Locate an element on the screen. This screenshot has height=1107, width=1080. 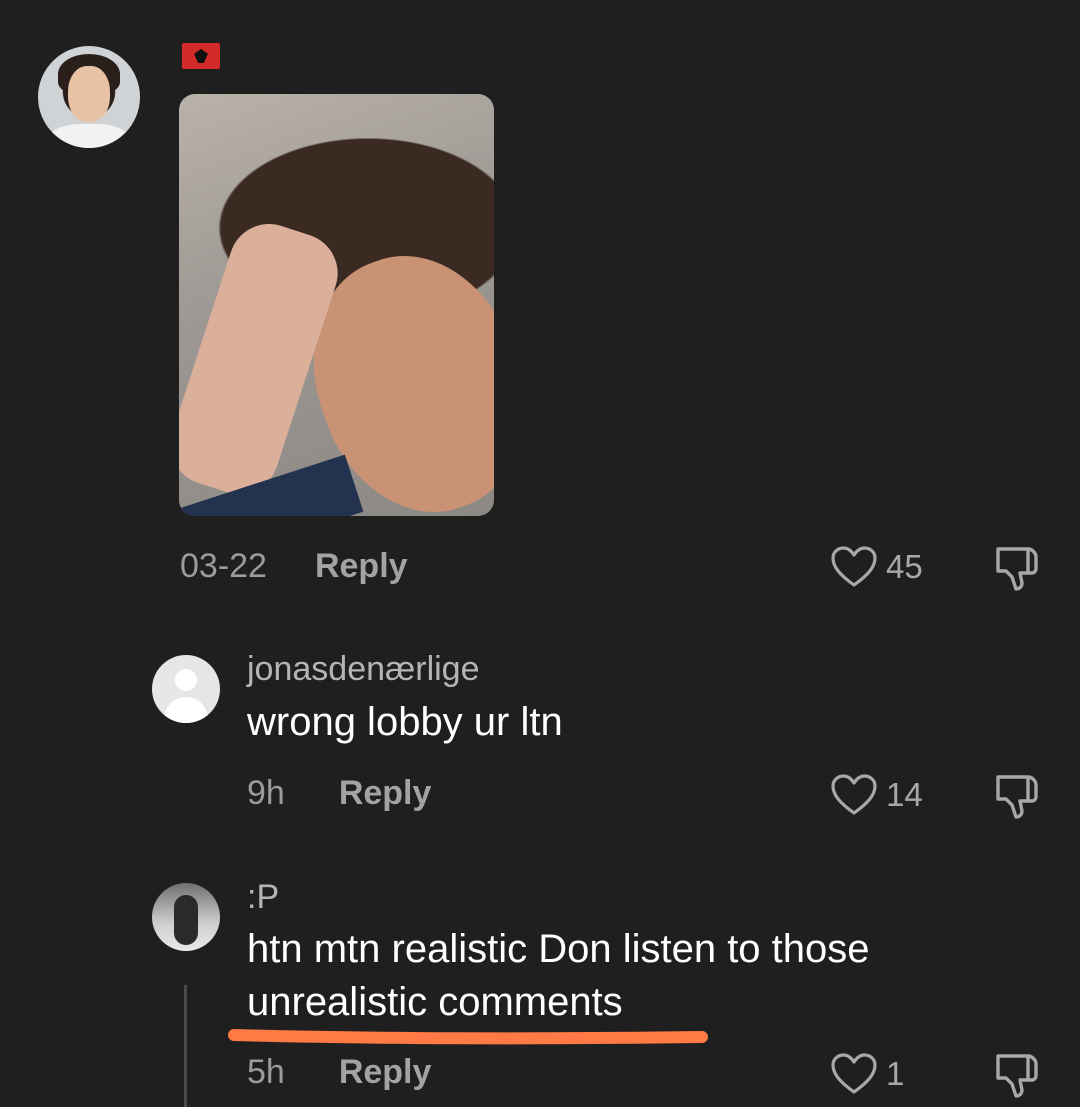
reply-meta: 5h Reply is located at coordinates (339, 1072).